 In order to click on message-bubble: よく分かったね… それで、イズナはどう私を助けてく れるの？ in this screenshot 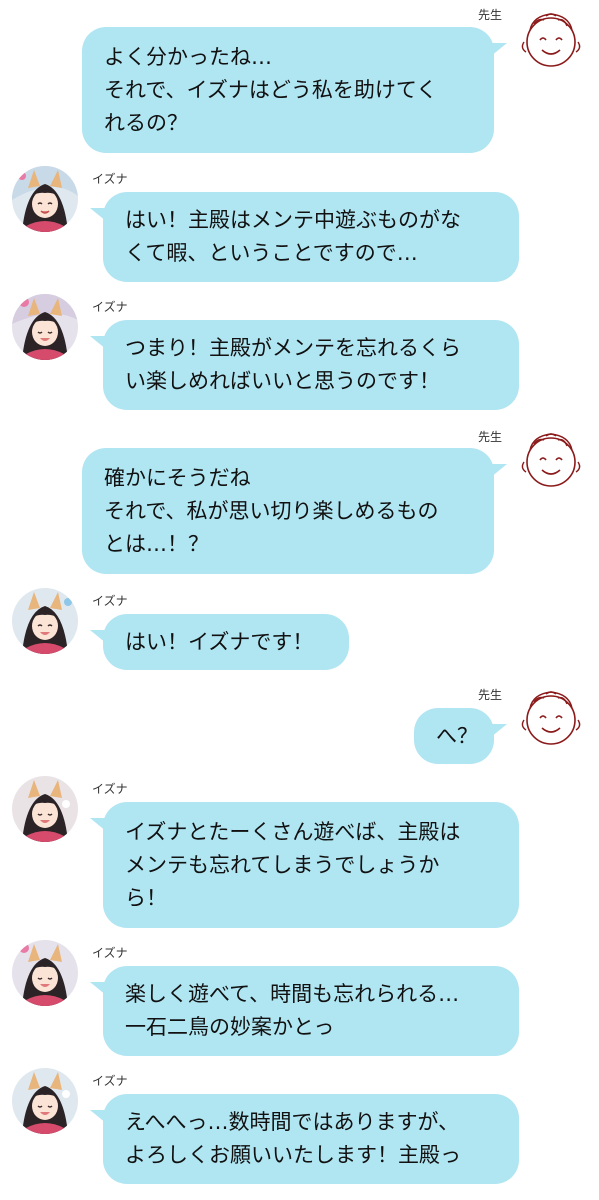, I will do `click(294, 90)`.